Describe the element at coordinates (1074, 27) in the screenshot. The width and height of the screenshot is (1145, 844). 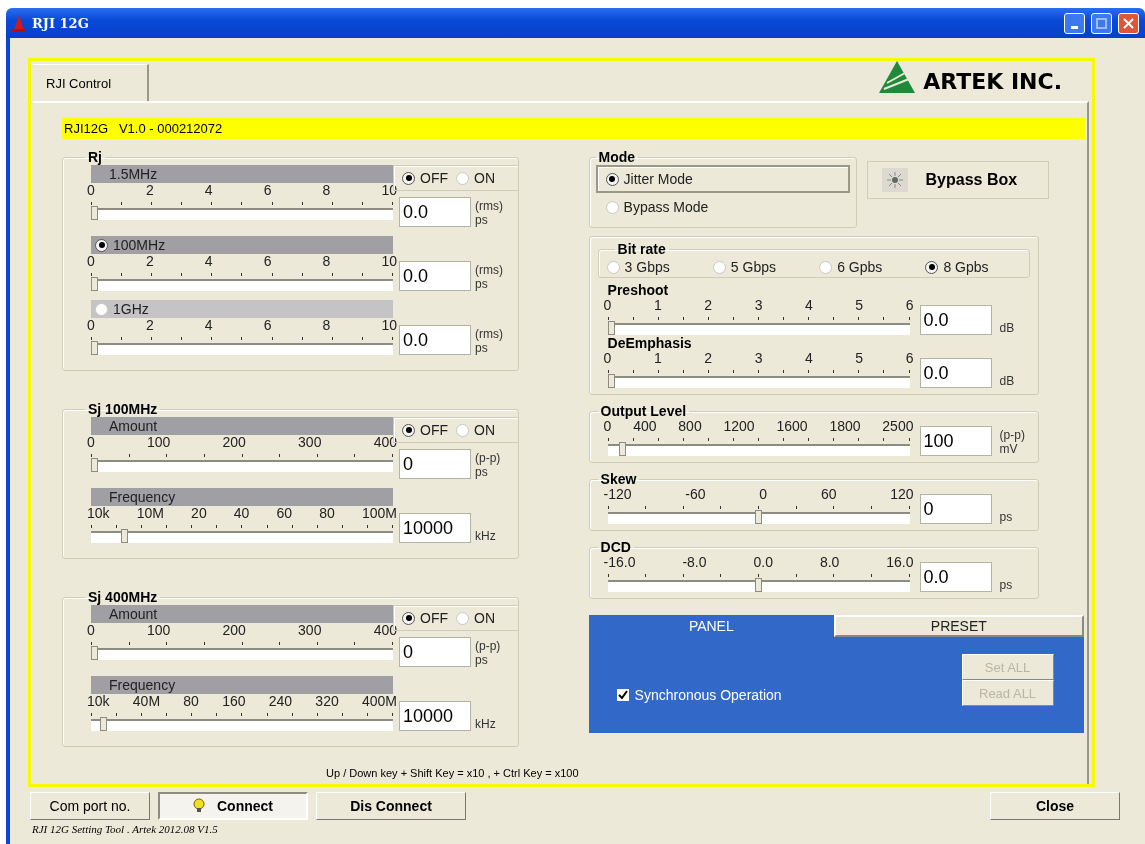
I see `minimize-icon` at that location.